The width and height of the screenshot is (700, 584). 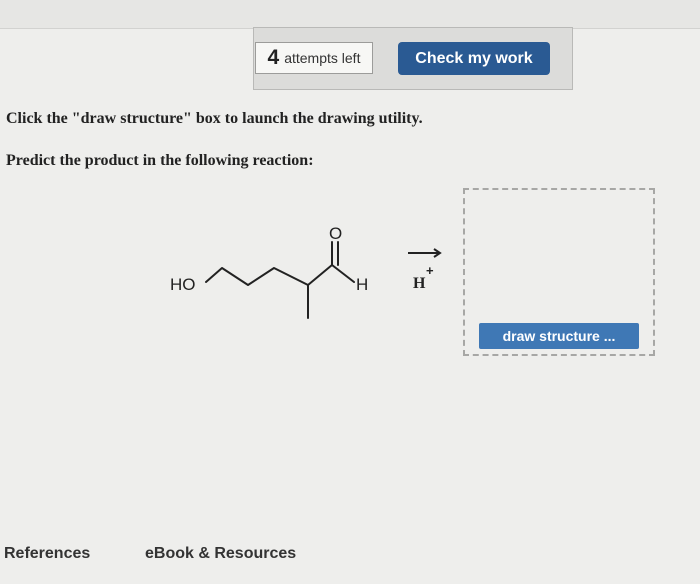 I want to click on hydroxyl-label: HO, so click(x=183, y=284).